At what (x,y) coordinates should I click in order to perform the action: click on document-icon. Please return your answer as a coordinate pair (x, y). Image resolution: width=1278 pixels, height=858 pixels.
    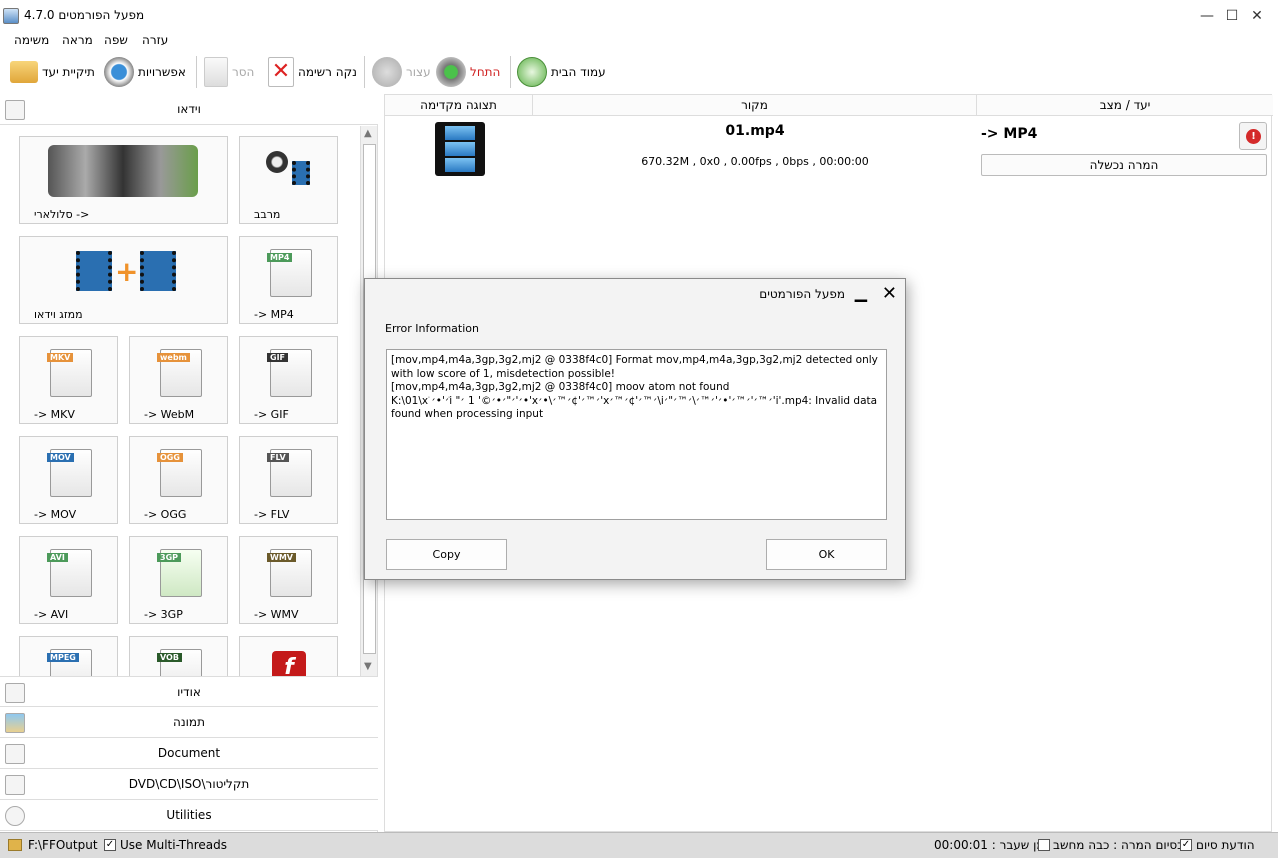
    Looking at the image, I should click on (15, 754).